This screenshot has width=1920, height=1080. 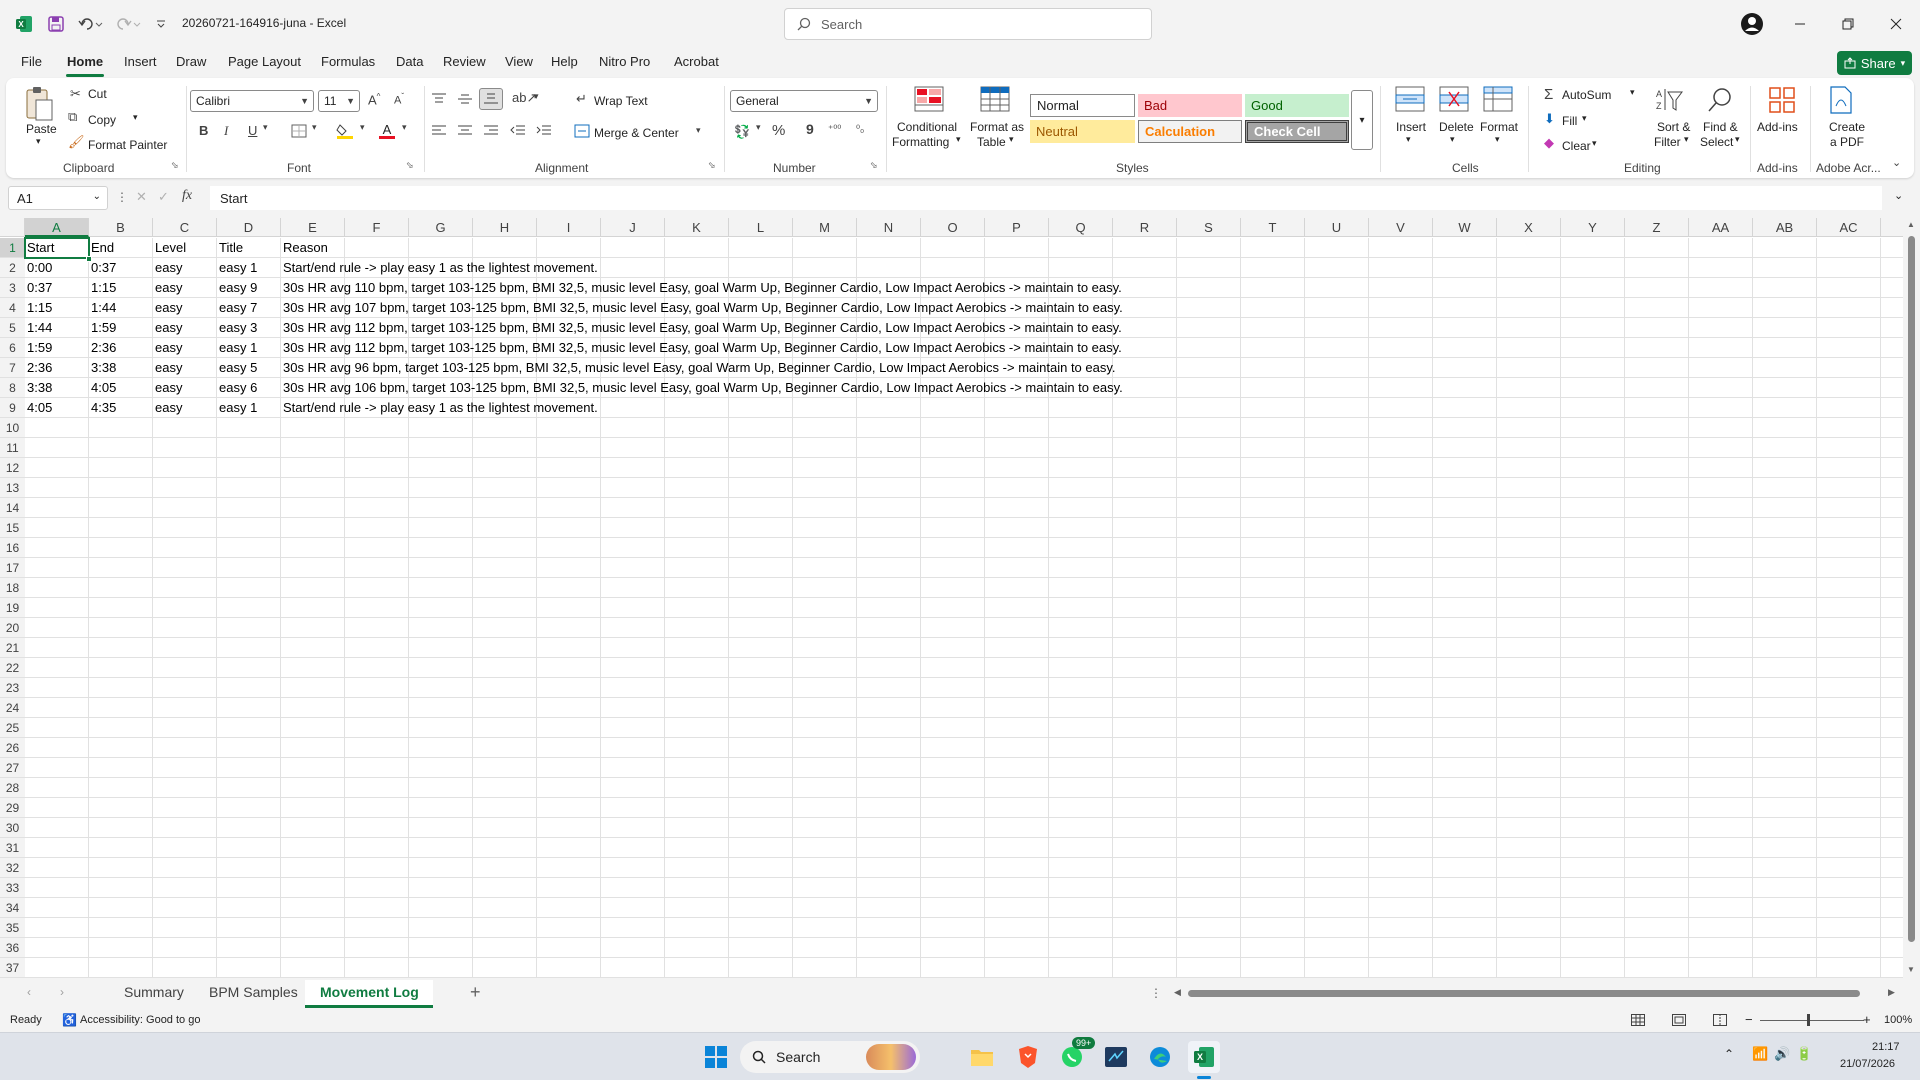 What do you see at coordinates (41, 129) in the screenshot?
I see `paste-button: Paste` at bounding box center [41, 129].